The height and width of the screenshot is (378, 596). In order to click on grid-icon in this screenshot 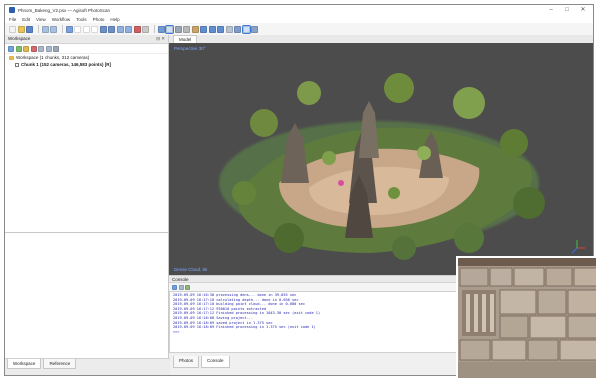, I will do `click(229, 29)`.